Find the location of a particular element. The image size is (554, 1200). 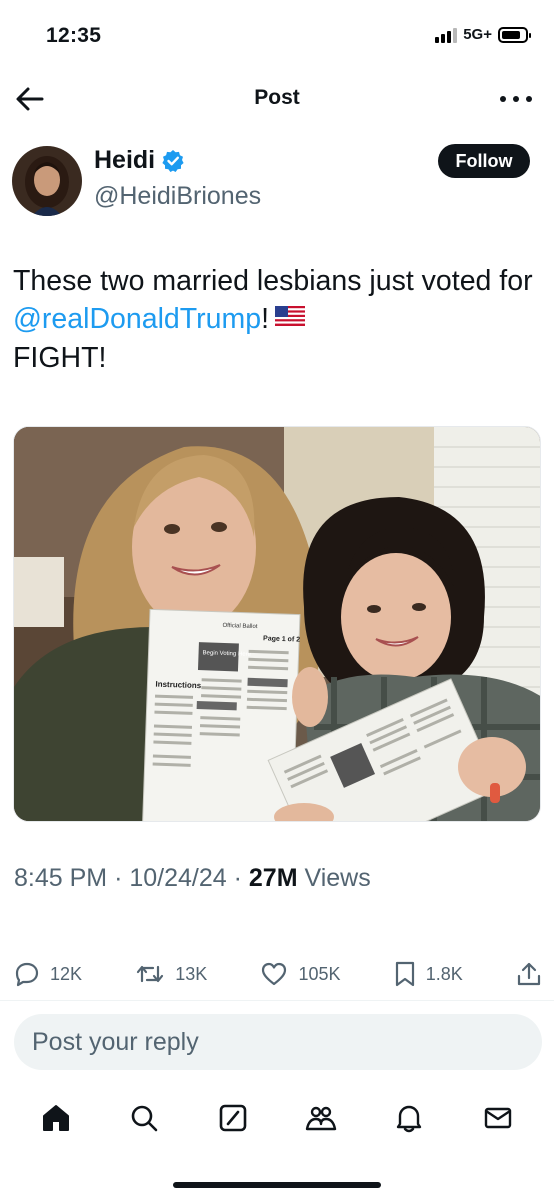

like-button: 105K is located at coordinates (300, 974).